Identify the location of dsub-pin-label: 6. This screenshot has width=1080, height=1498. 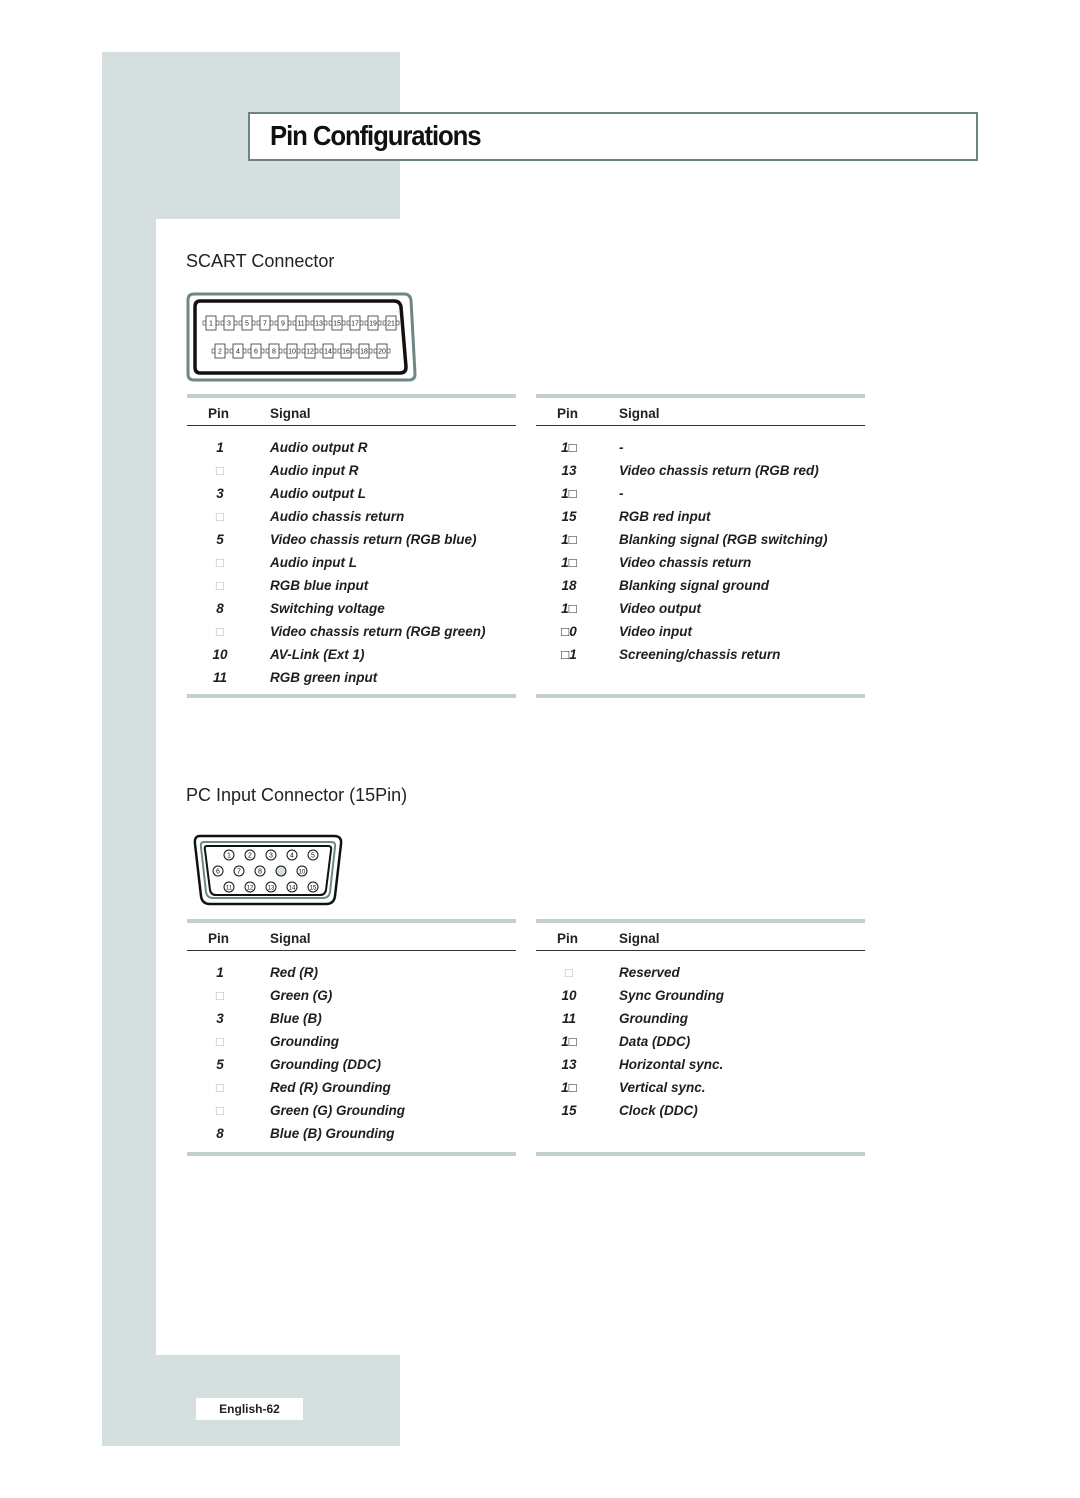
(218, 872).